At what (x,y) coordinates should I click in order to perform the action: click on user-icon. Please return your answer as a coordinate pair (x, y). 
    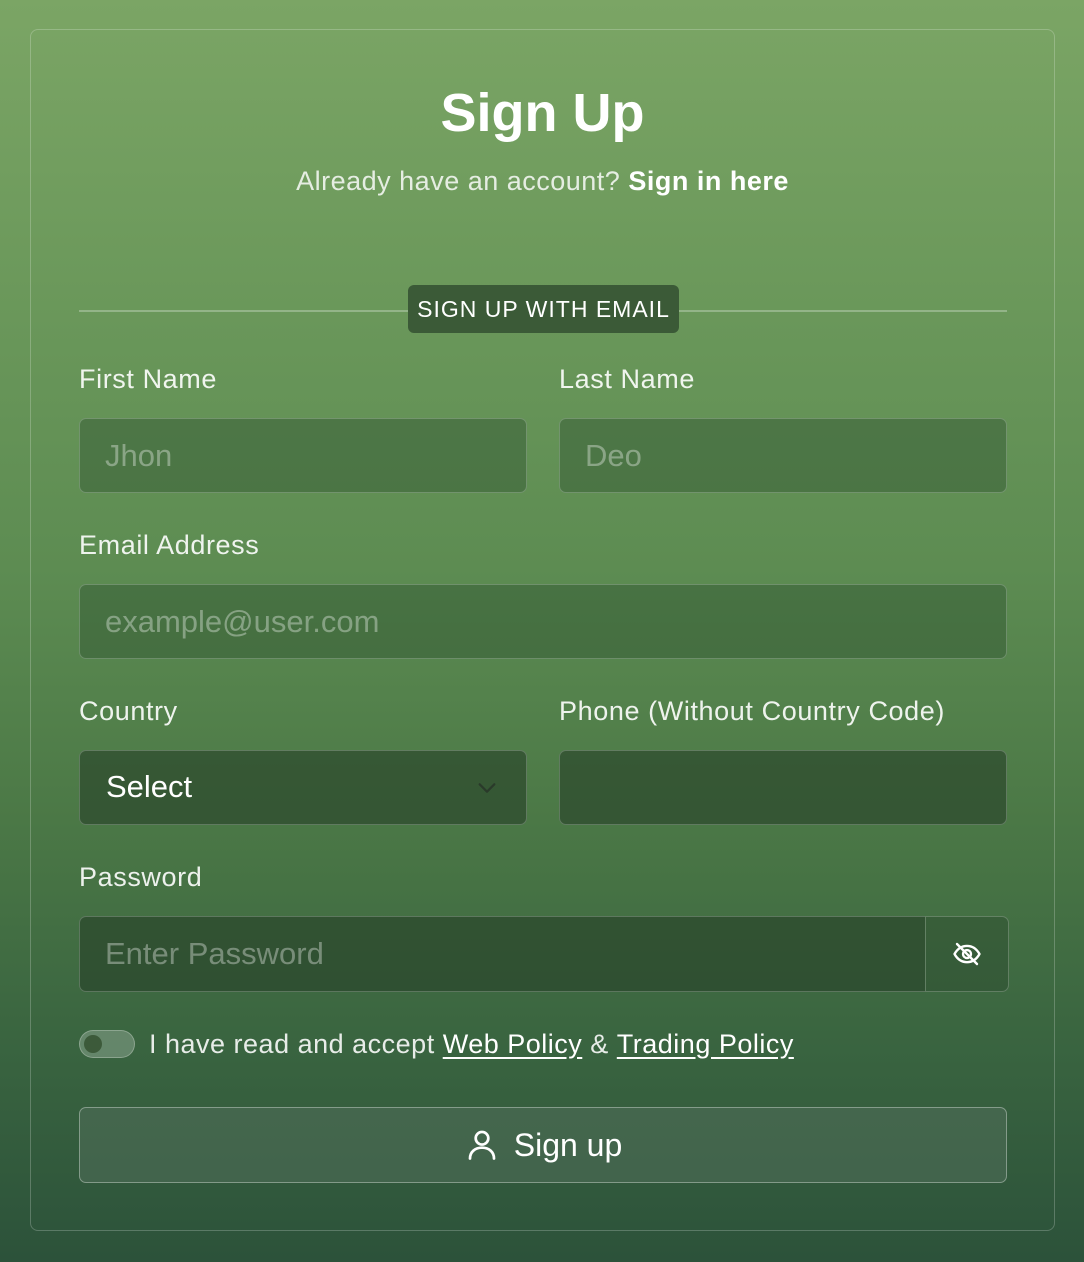
    Looking at the image, I should click on (482, 1145).